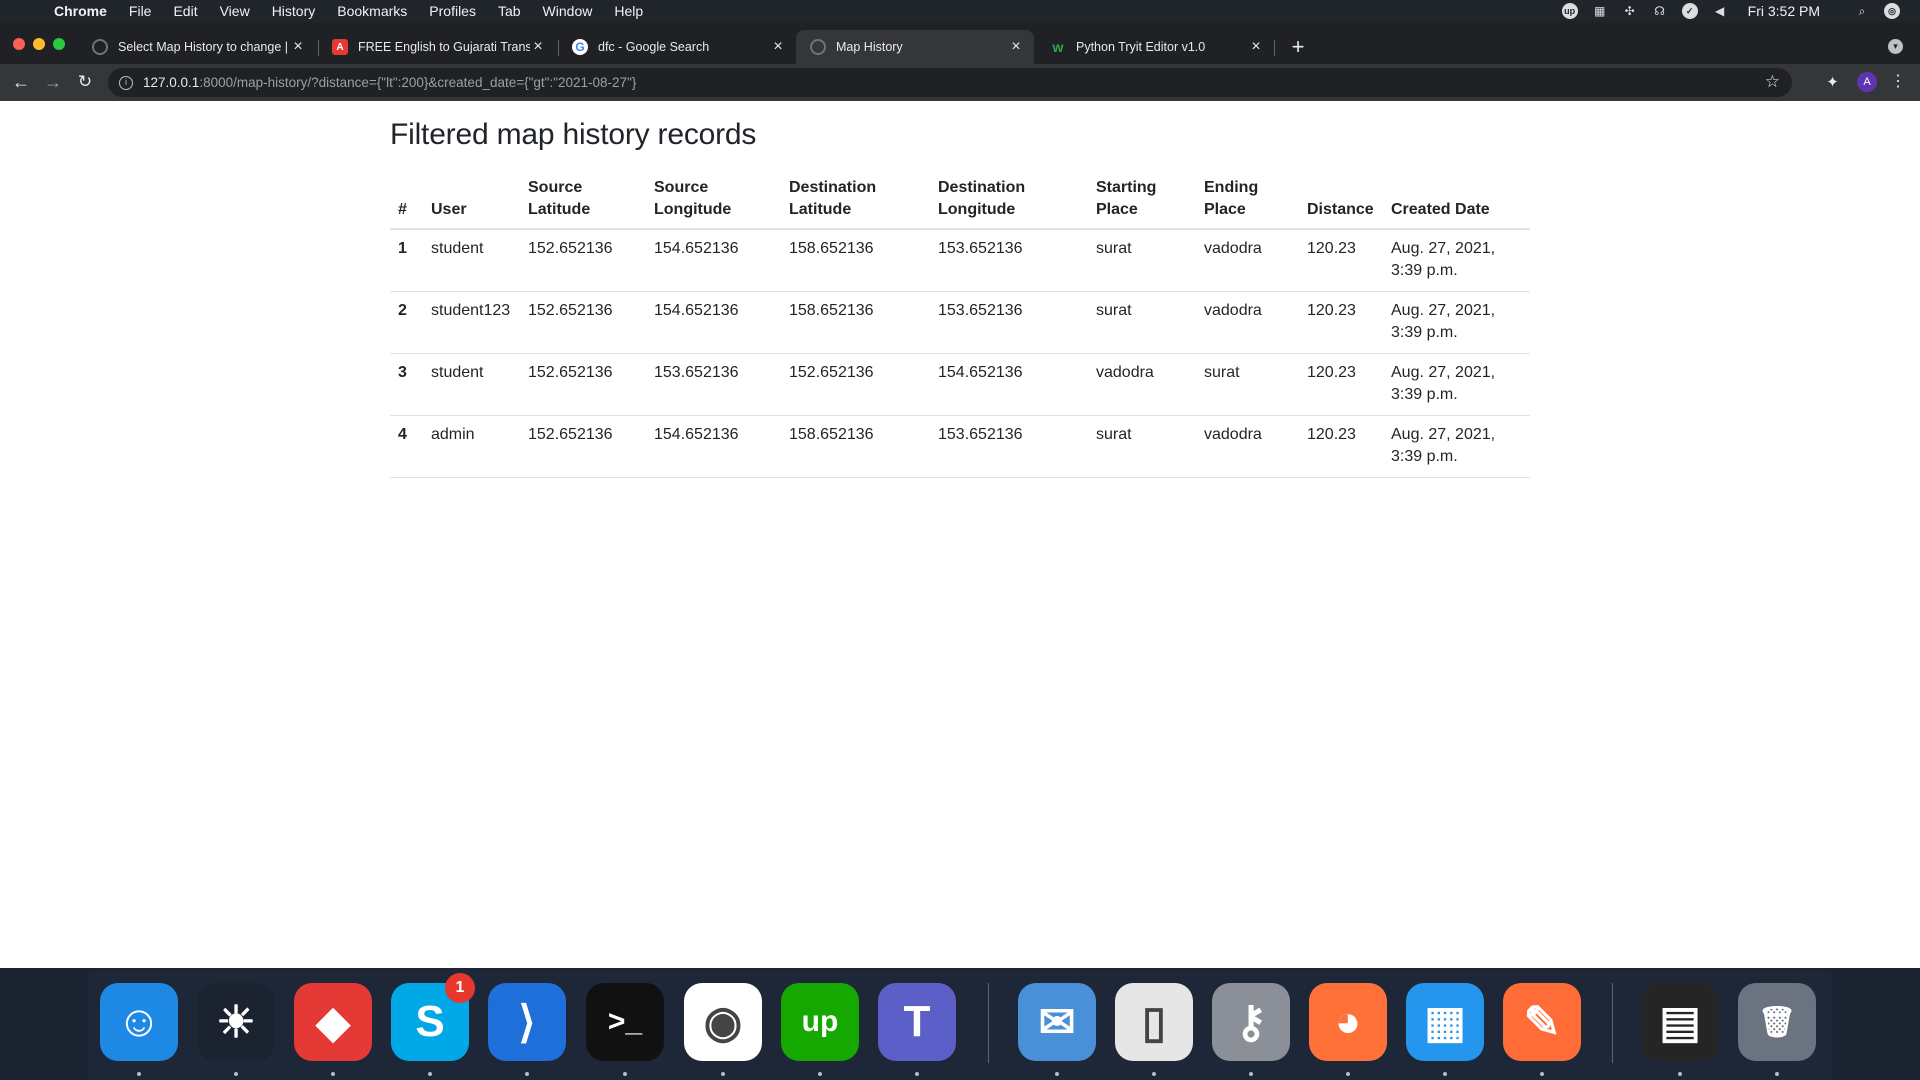  Describe the element at coordinates (1142, 199) in the screenshot. I see `column-header: Starting Place` at that location.